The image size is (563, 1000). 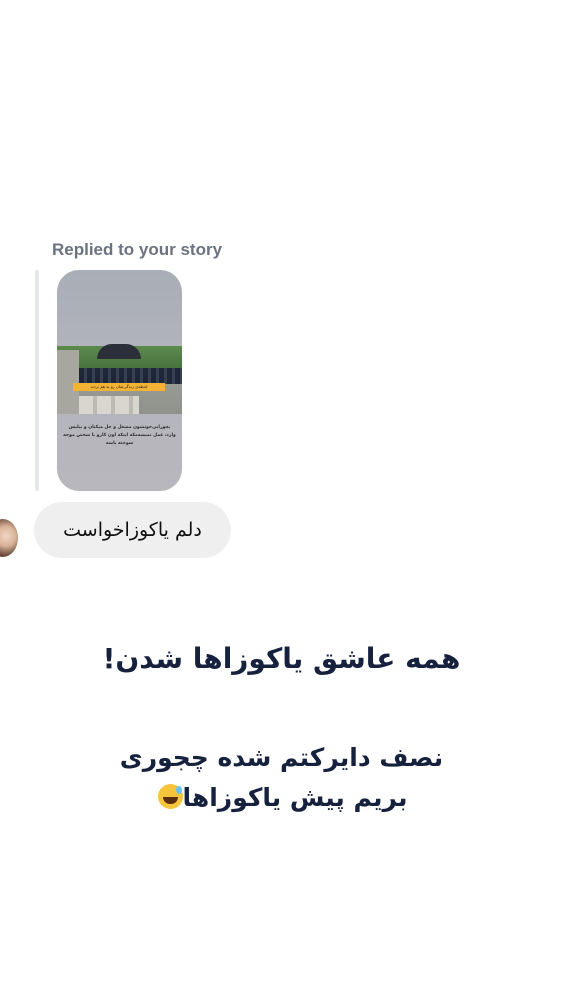 What do you see at coordinates (281, 658) in the screenshot?
I see `overlay-headline: همه عاشق یاکوزاها شدن!` at bounding box center [281, 658].